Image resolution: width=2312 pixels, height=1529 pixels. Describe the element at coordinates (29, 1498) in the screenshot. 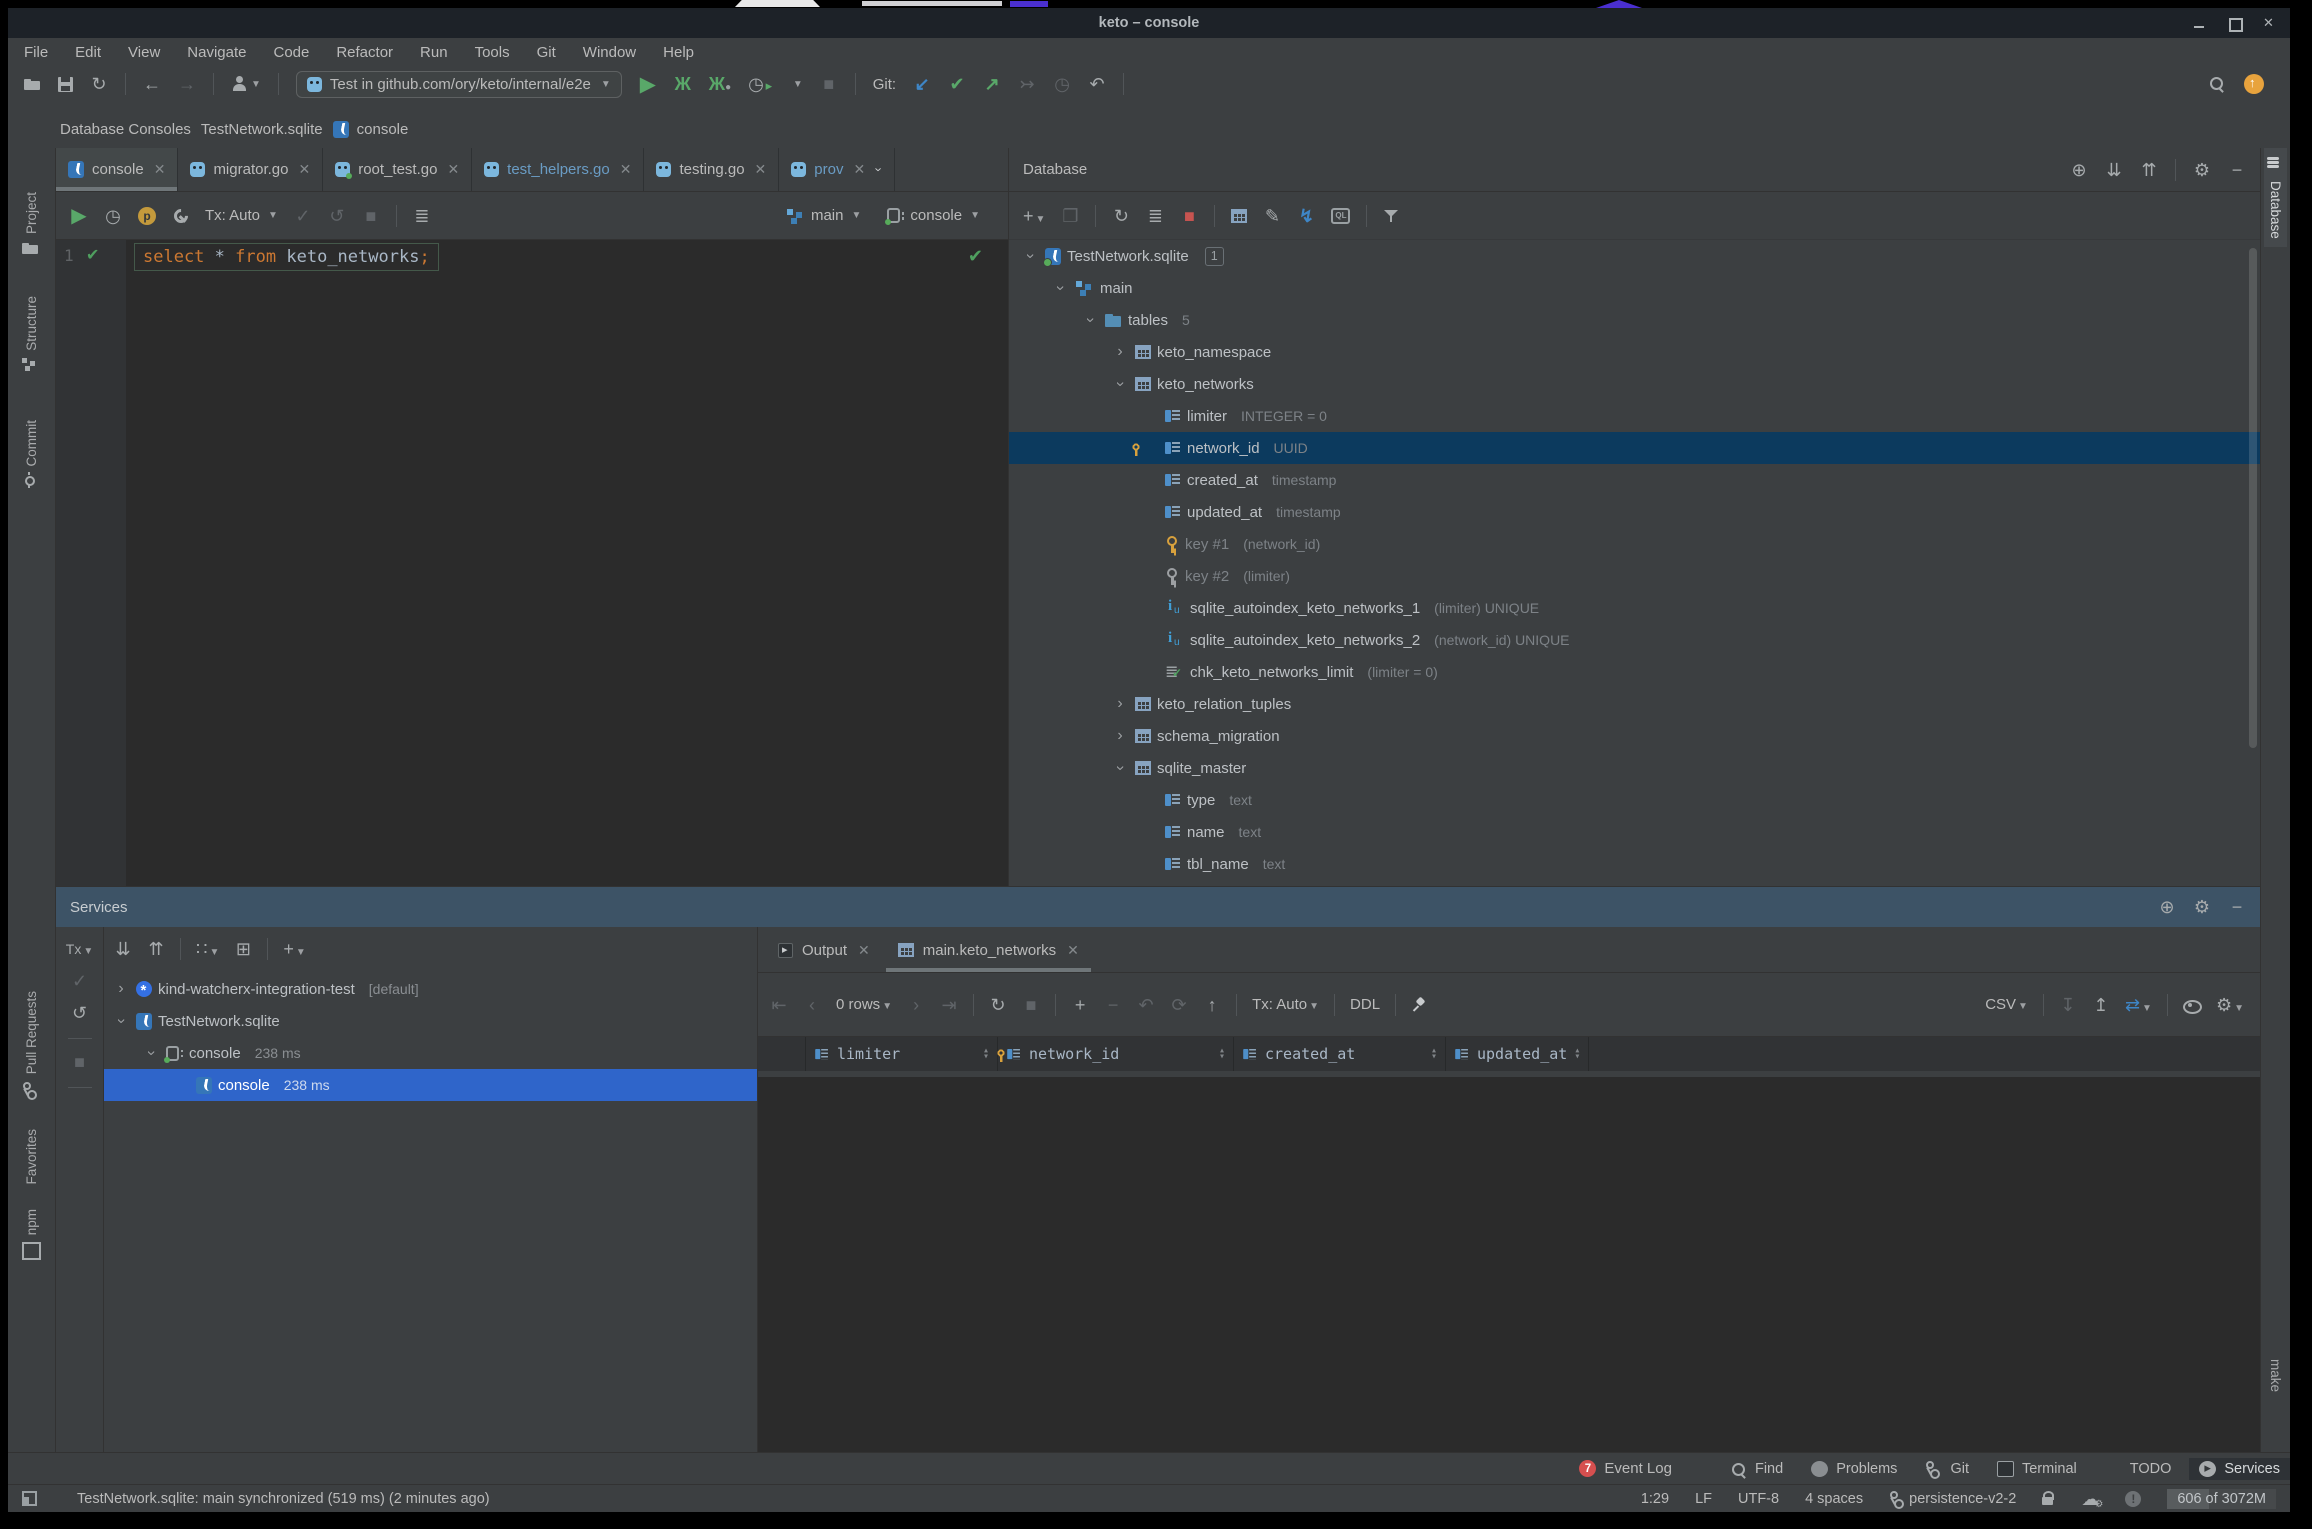

I see `tool-window-switcher-icon` at that location.